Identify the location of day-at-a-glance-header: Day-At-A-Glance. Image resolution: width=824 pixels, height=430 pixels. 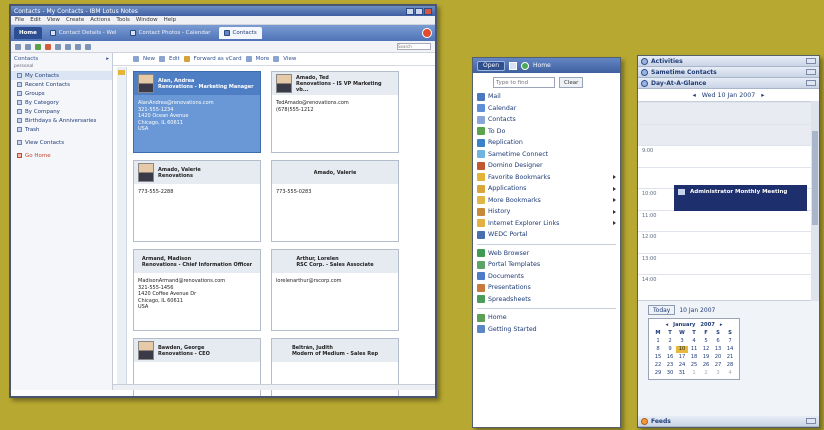
(728, 83).